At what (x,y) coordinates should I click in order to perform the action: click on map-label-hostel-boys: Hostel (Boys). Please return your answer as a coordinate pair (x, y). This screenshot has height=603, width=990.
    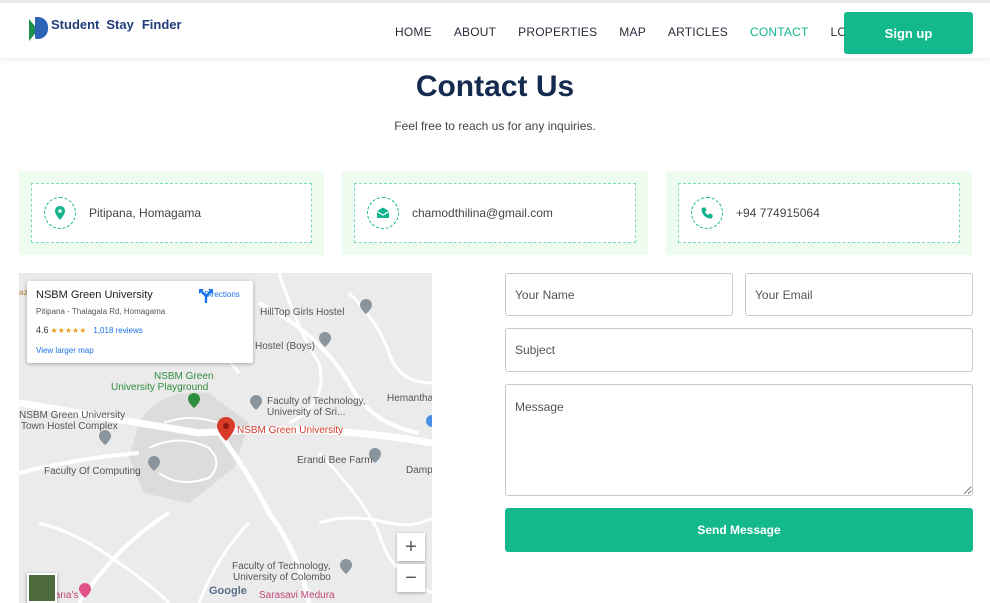
    Looking at the image, I should click on (285, 346).